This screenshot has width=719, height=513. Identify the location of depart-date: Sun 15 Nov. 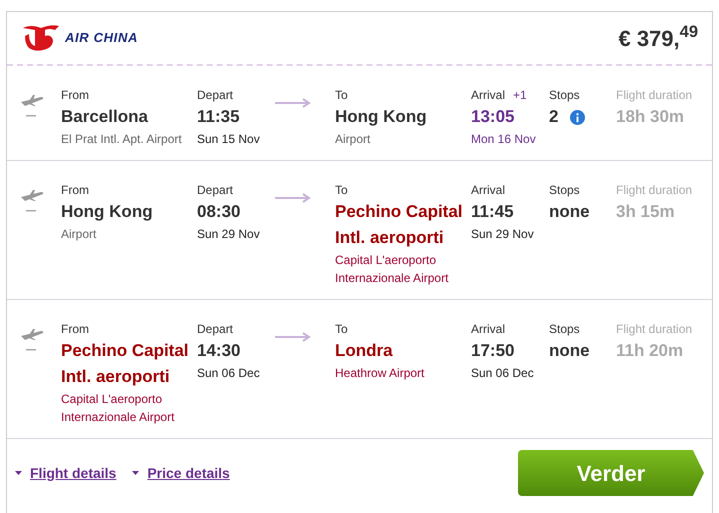
(228, 139).